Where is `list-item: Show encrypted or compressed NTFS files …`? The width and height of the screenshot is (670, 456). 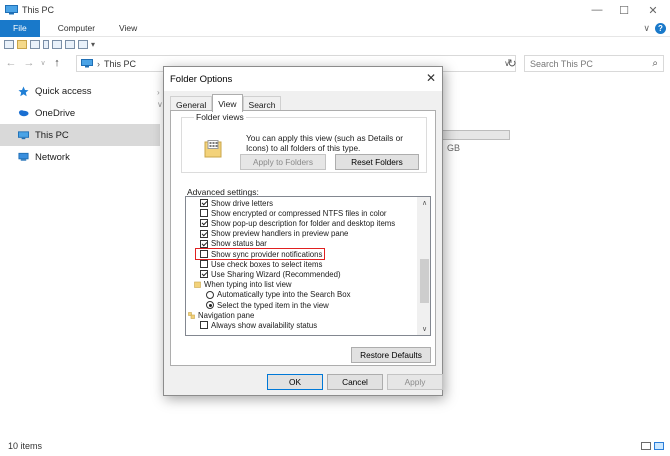 list-item: Show encrypted or compressed NTFS files … is located at coordinates (315, 213).